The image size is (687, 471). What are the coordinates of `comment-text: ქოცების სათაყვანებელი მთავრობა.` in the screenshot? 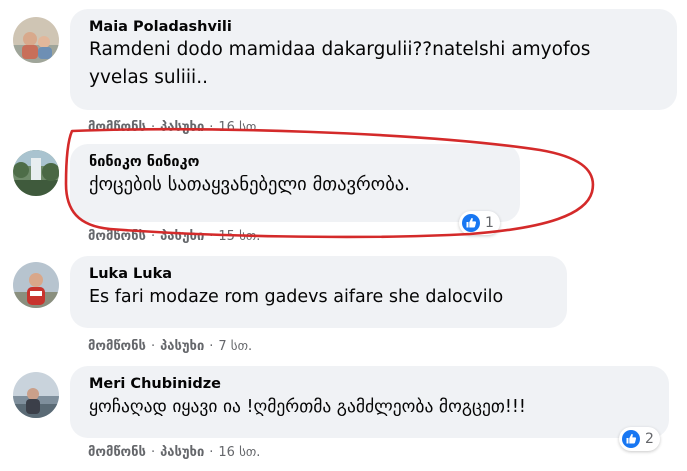 It's located at (250, 184).